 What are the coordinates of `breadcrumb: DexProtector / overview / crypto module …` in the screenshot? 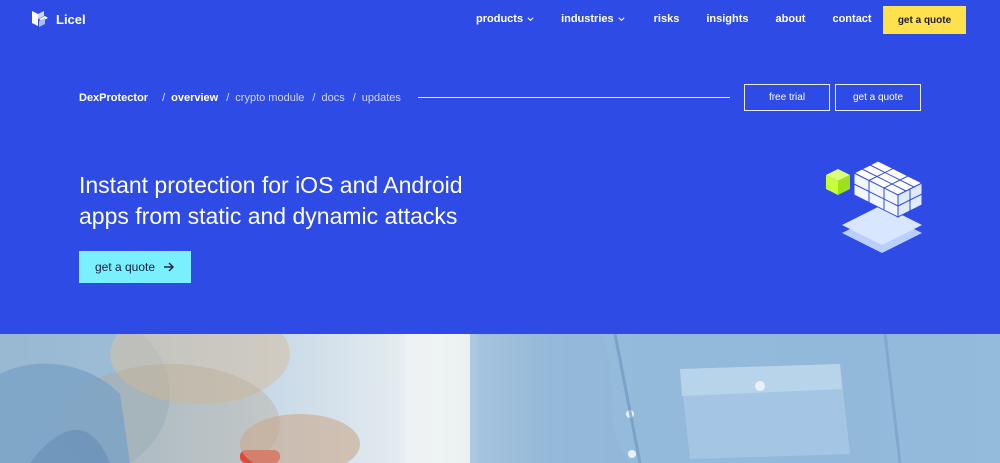 It's located at (244, 98).